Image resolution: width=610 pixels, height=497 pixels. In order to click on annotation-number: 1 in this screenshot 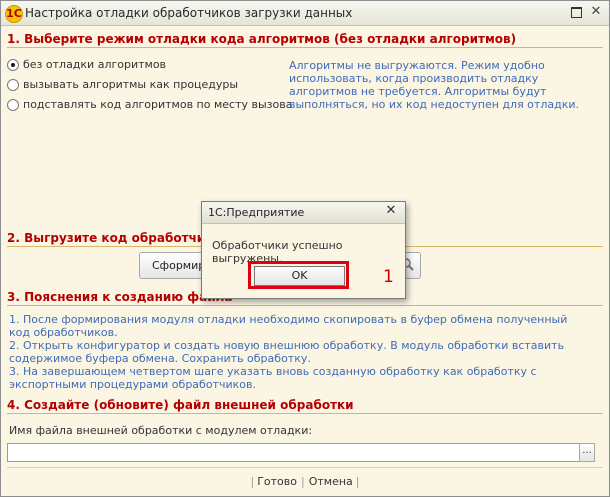, I will do `click(388, 277)`.